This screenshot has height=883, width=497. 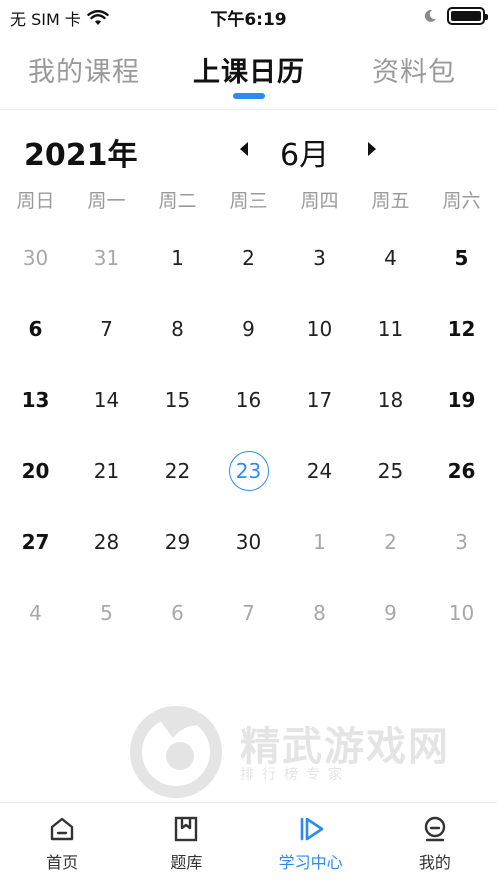 What do you see at coordinates (35, 541) in the screenshot?
I see `calendar-day: 27` at bounding box center [35, 541].